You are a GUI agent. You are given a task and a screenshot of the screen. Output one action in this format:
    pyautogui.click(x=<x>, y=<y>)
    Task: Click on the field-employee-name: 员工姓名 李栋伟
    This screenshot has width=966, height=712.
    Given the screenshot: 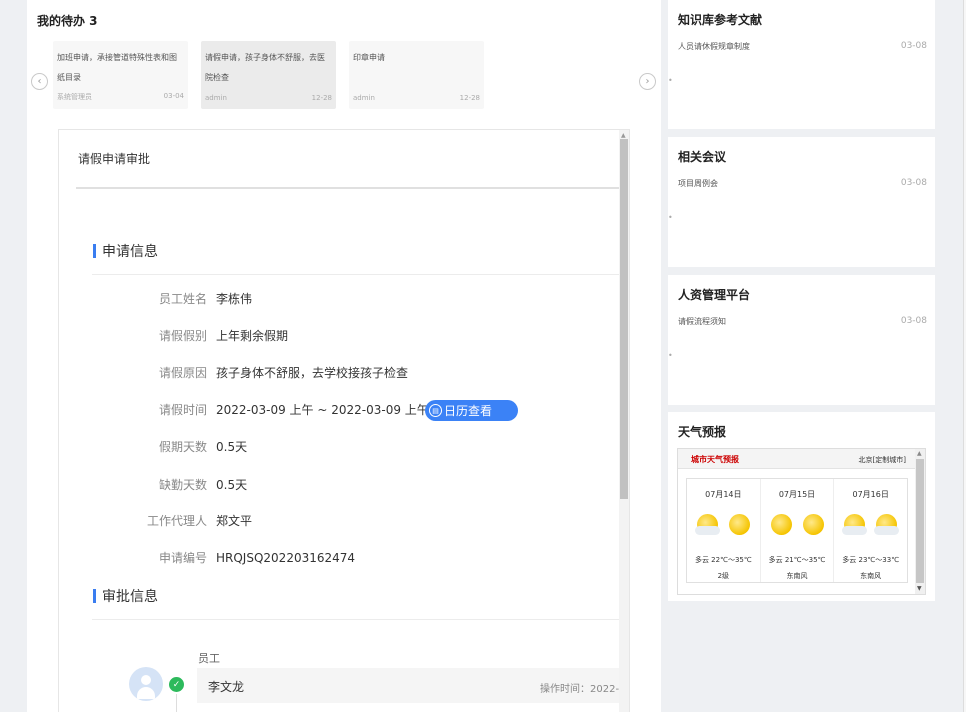 What is the action you would take?
    pyautogui.click(x=339, y=299)
    